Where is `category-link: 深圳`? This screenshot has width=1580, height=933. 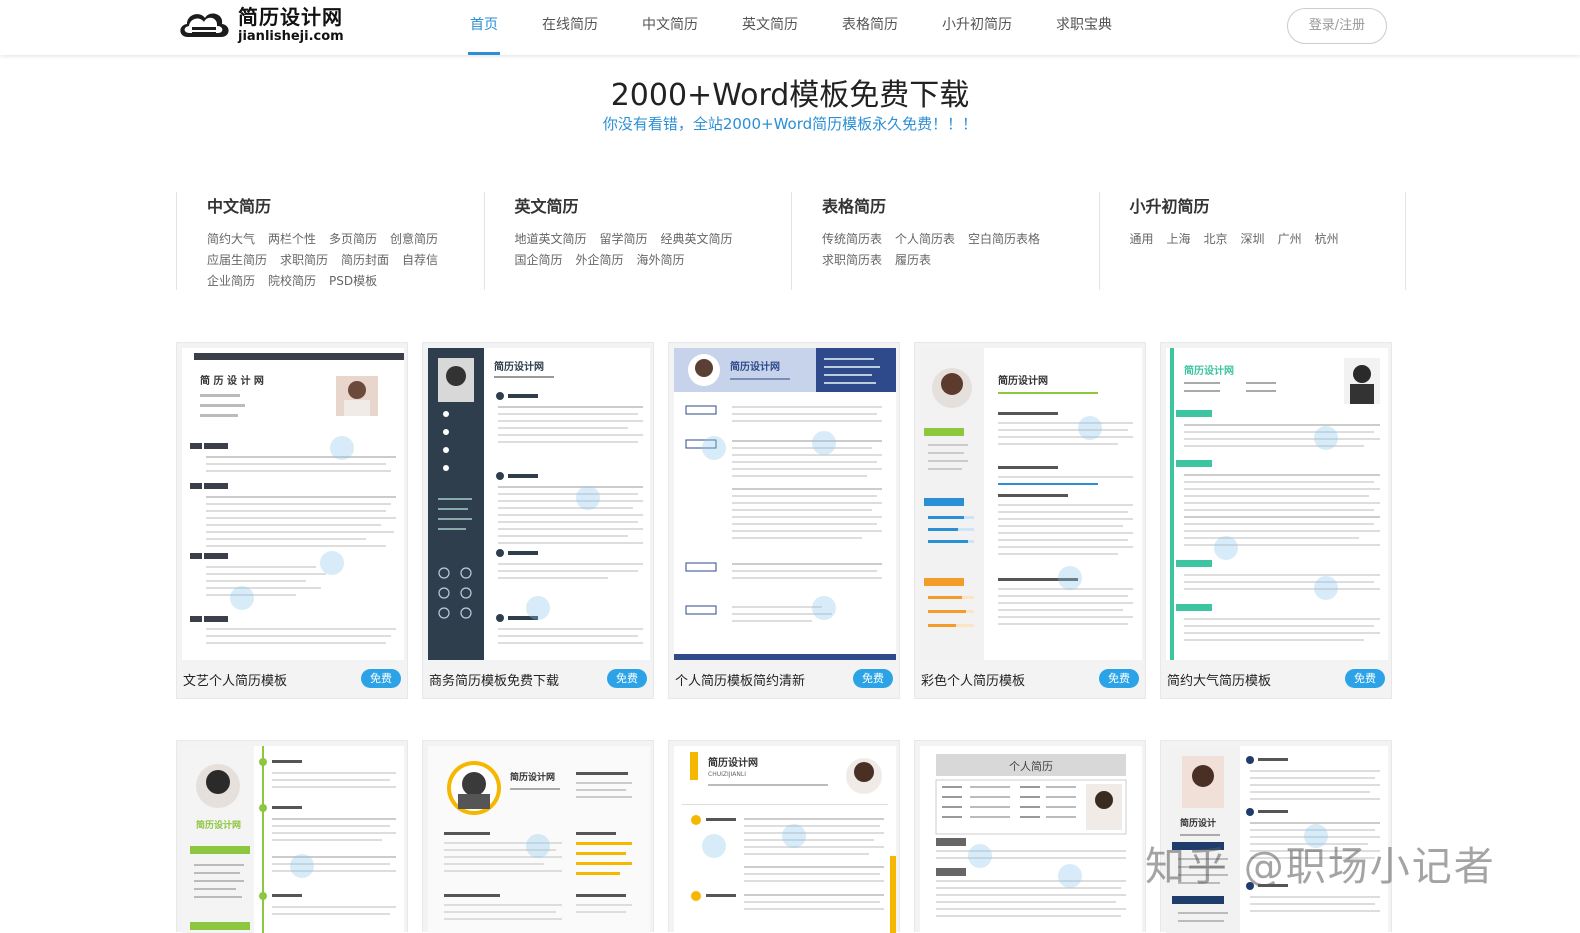
category-link: 深圳 is located at coordinates (1253, 239).